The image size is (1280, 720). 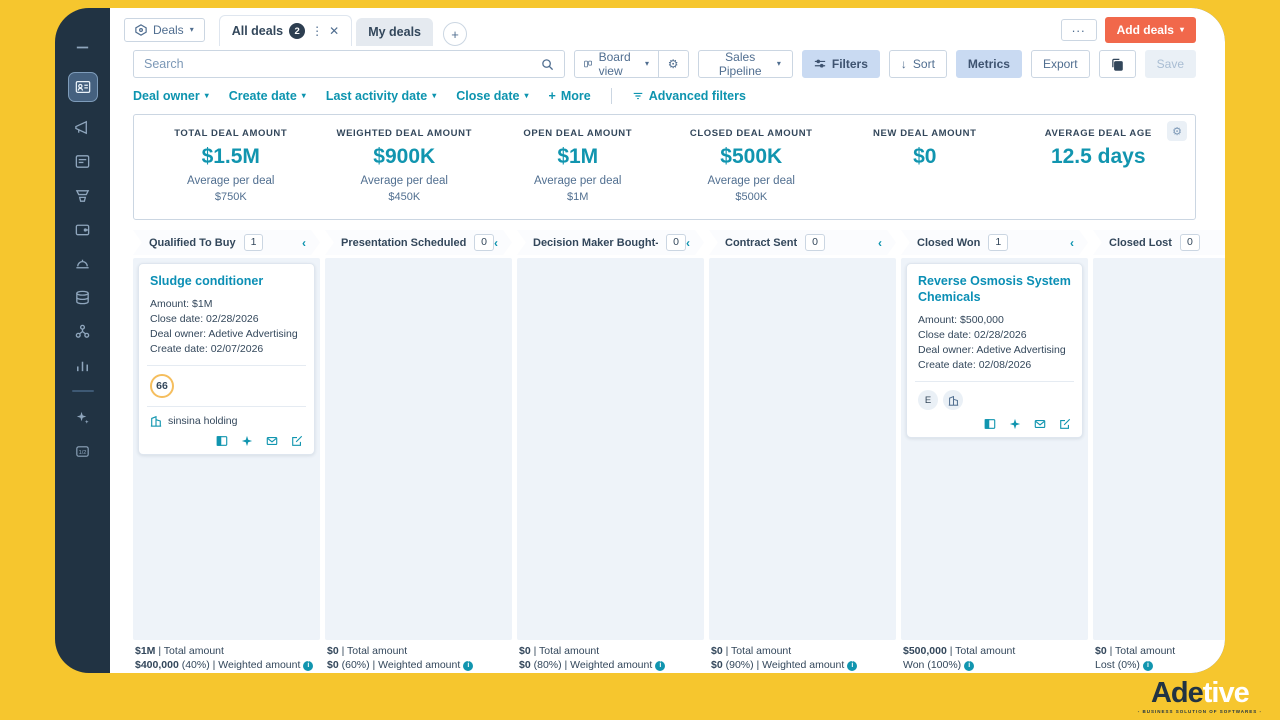 What do you see at coordinates (164, 30) in the screenshot?
I see `deals-dropdown-button: Deals ▾` at bounding box center [164, 30].